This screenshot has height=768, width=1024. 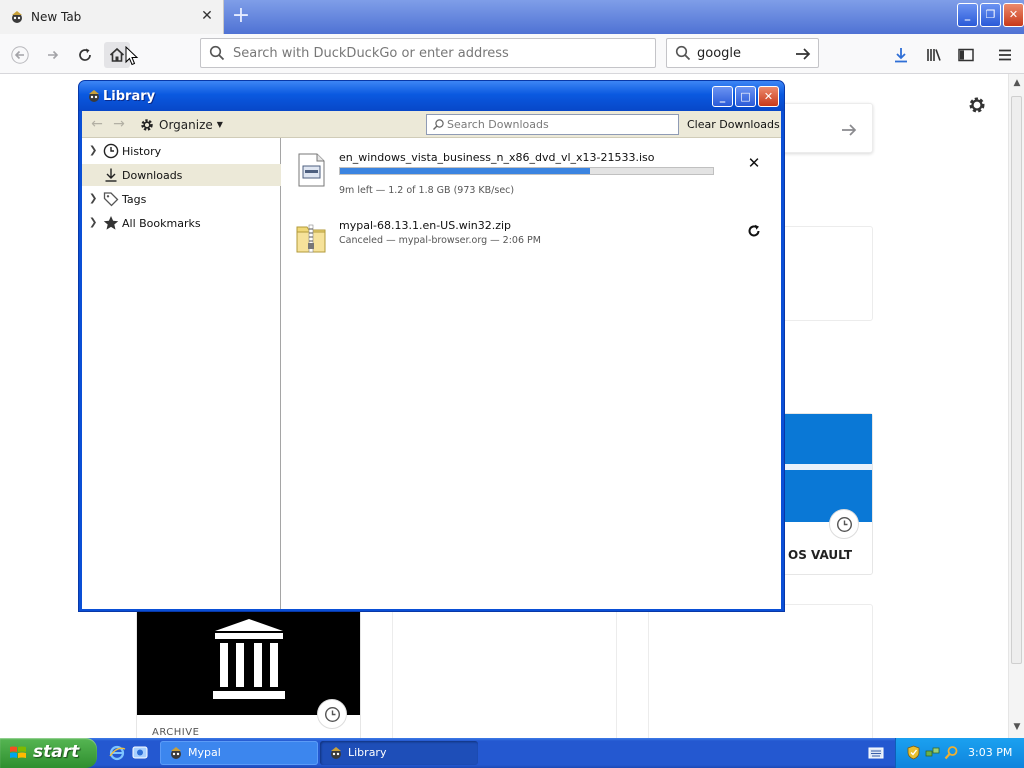 What do you see at coordinates (876, 753) in the screenshot?
I see `keyboard-language-icon` at bounding box center [876, 753].